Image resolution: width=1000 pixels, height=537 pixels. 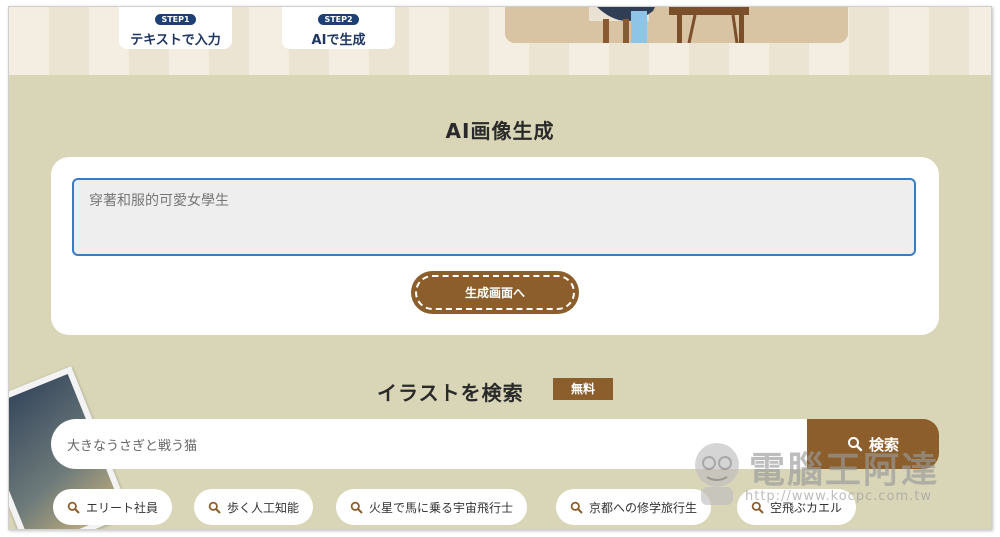 I want to click on step1-card: STEP1 テキストで入力, so click(x=175, y=28).